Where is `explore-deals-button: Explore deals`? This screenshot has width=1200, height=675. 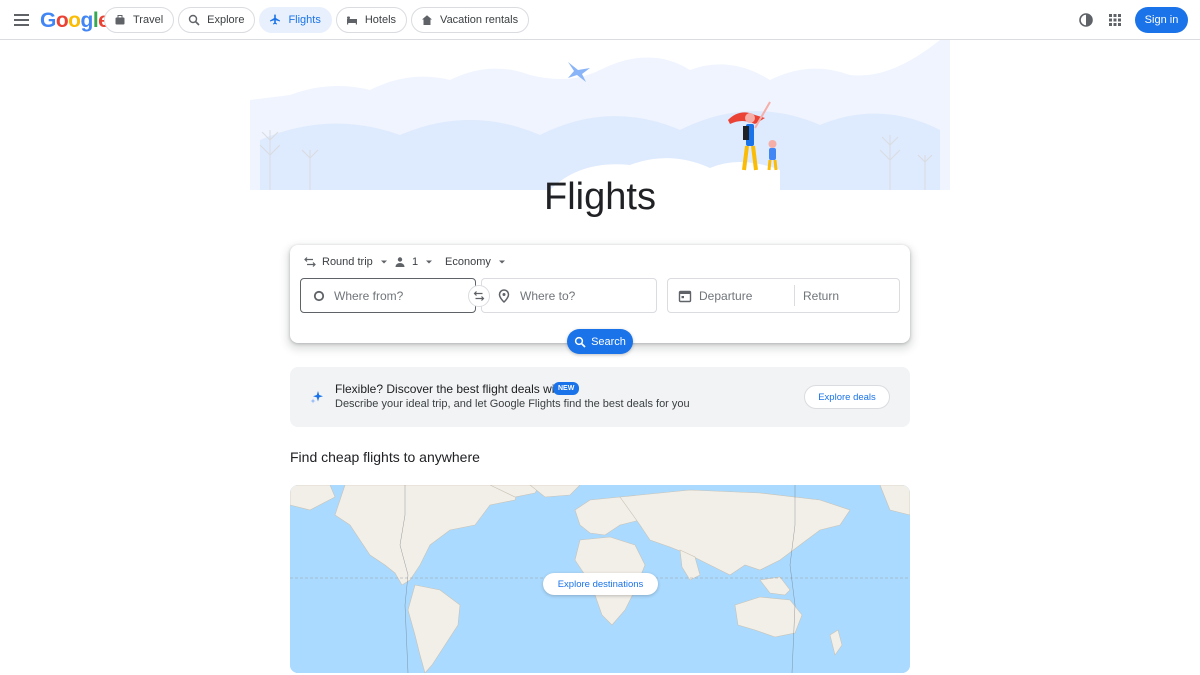
explore-deals-button: Explore deals is located at coordinates (847, 397).